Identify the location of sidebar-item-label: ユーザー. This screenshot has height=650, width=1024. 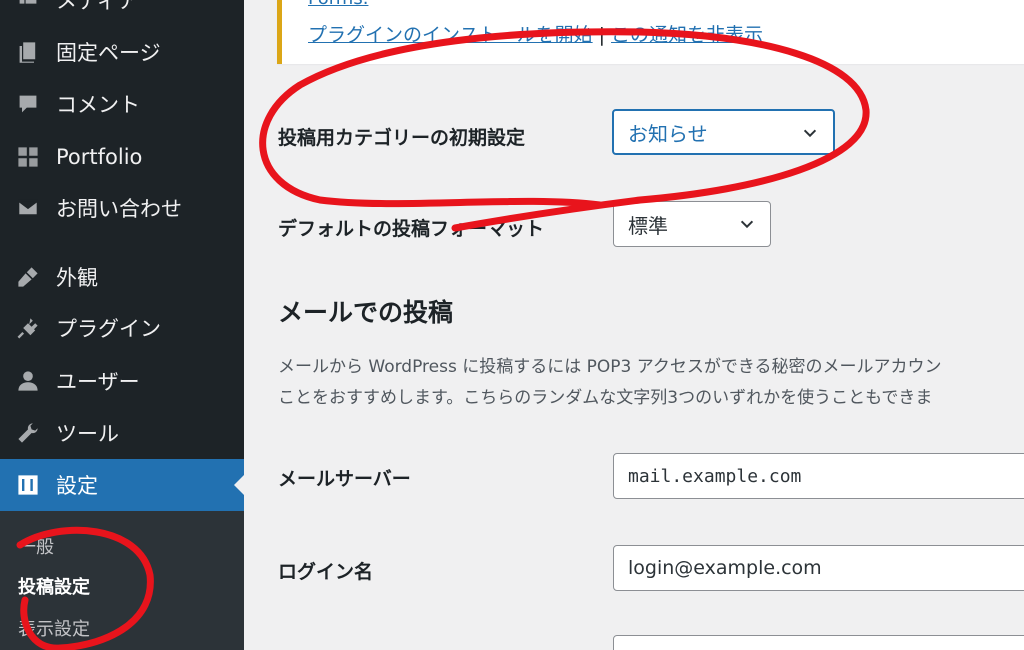
(98, 382).